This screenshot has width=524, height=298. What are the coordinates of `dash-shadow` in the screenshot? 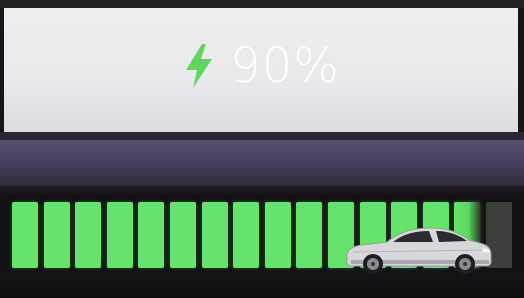 It's located at (262, 191).